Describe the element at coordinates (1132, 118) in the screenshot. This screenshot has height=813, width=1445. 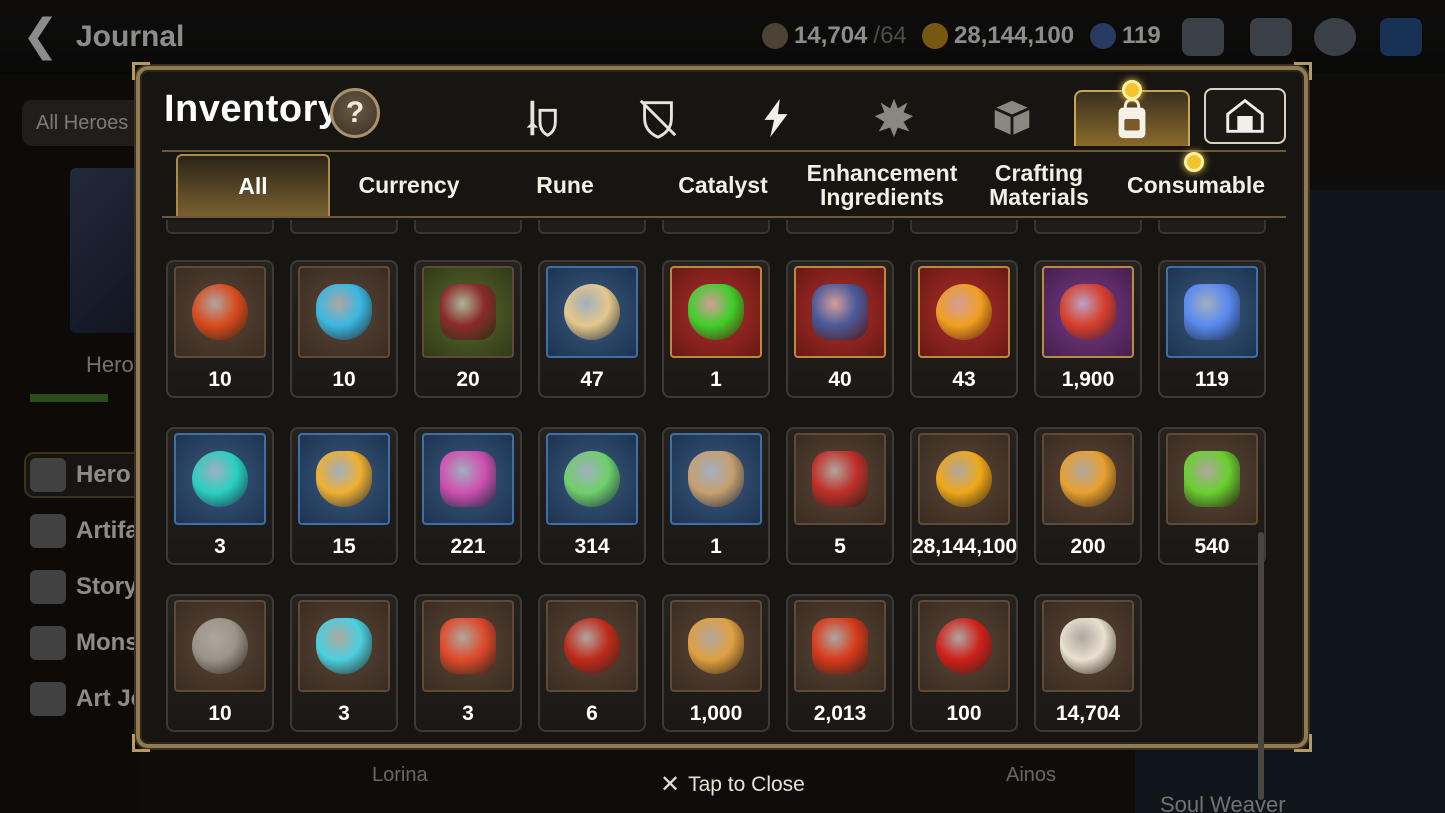
I see `backpack-icon` at that location.